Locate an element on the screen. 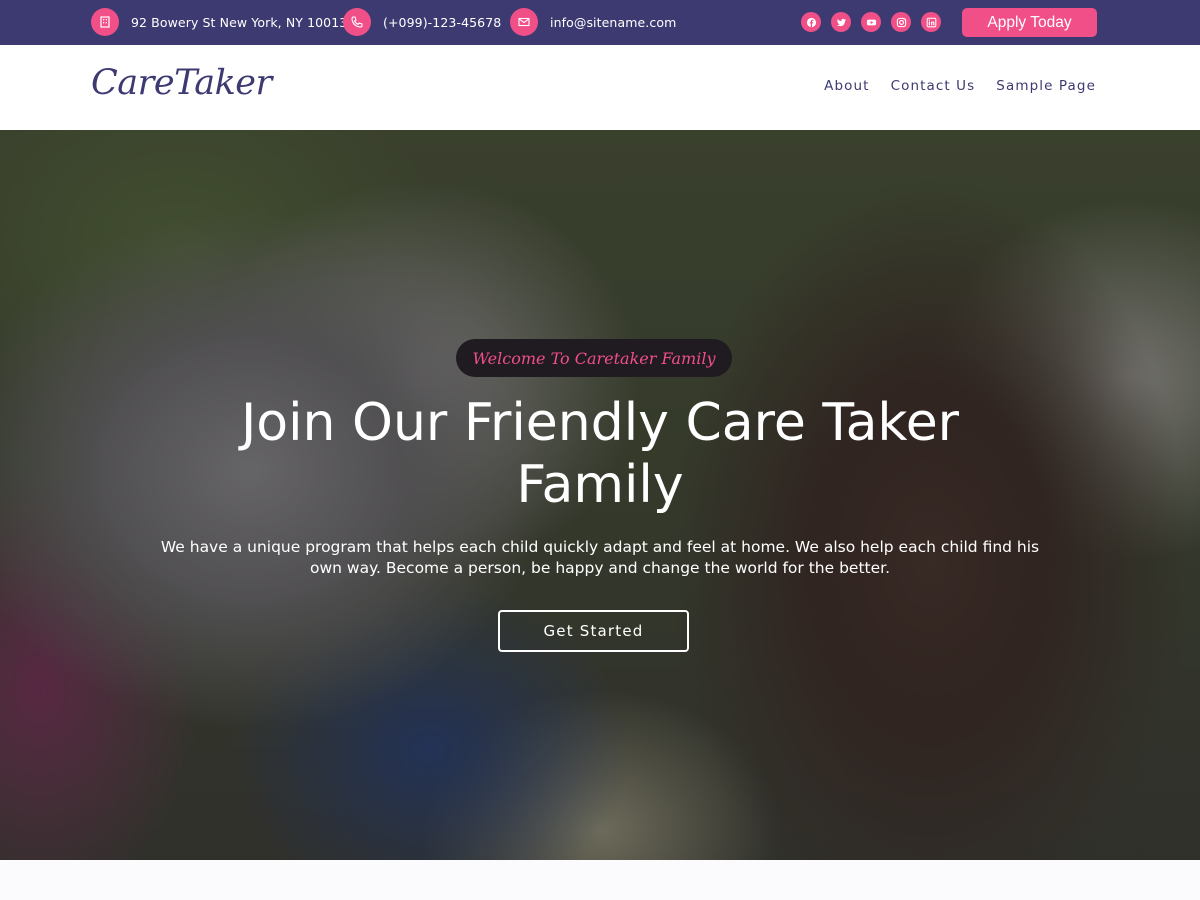  email-item: info@sitename.com is located at coordinates (593, 22).